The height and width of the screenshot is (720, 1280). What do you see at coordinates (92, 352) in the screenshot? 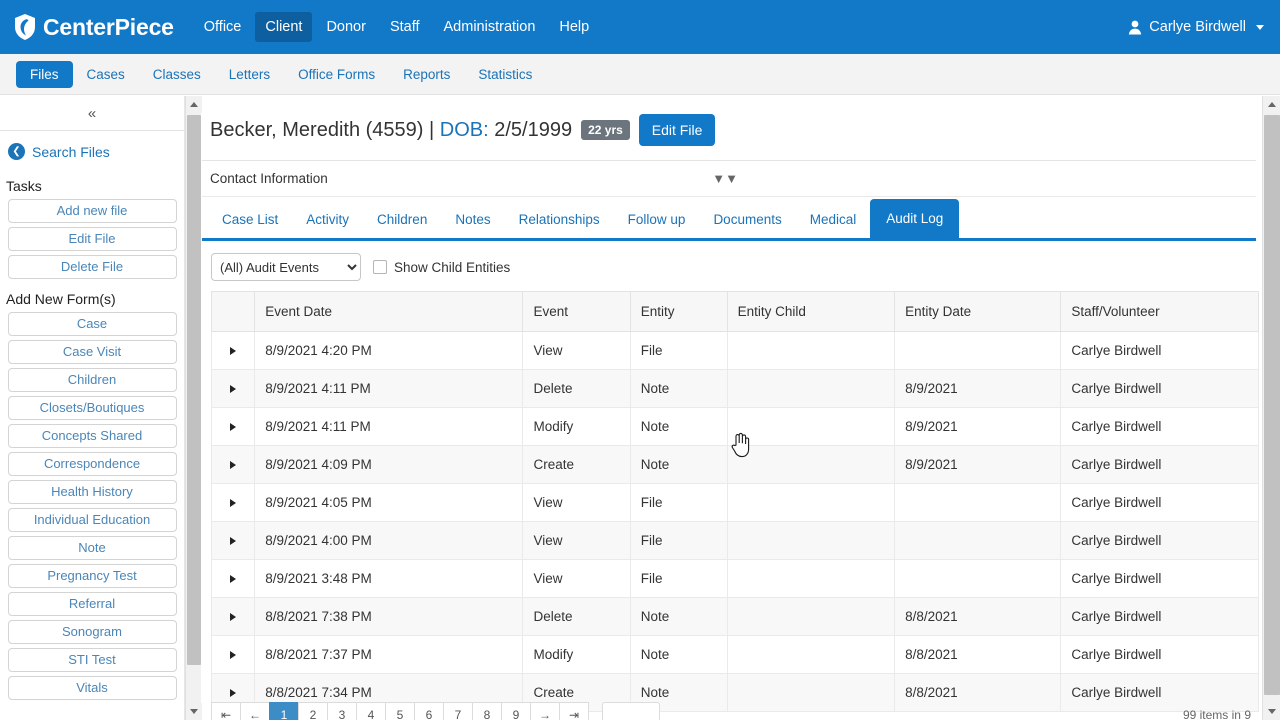
I see `form-button-case-visit: Case Visit` at bounding box center [92, 352].